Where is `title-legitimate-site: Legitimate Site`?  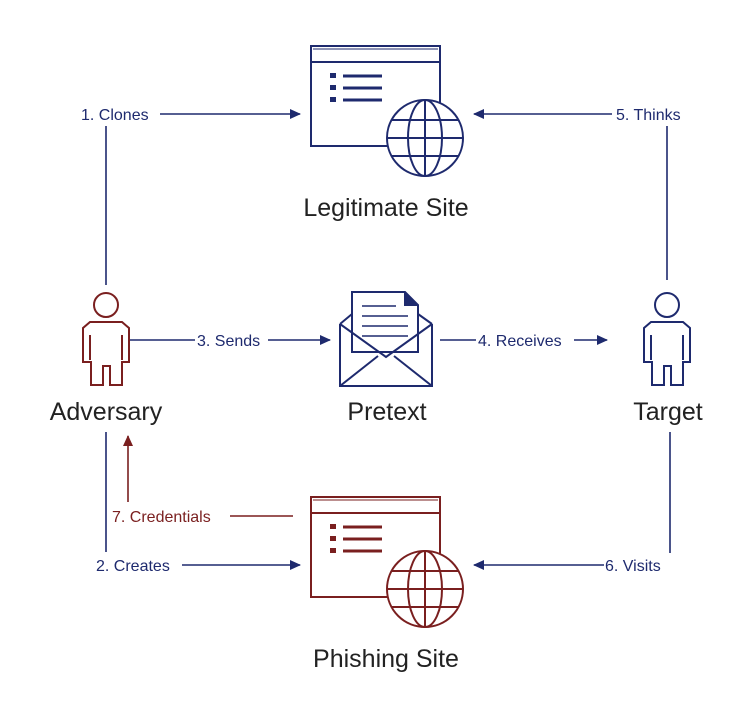
title-legitimate-site: Legitimate Site is located at coordinates (385, 208).